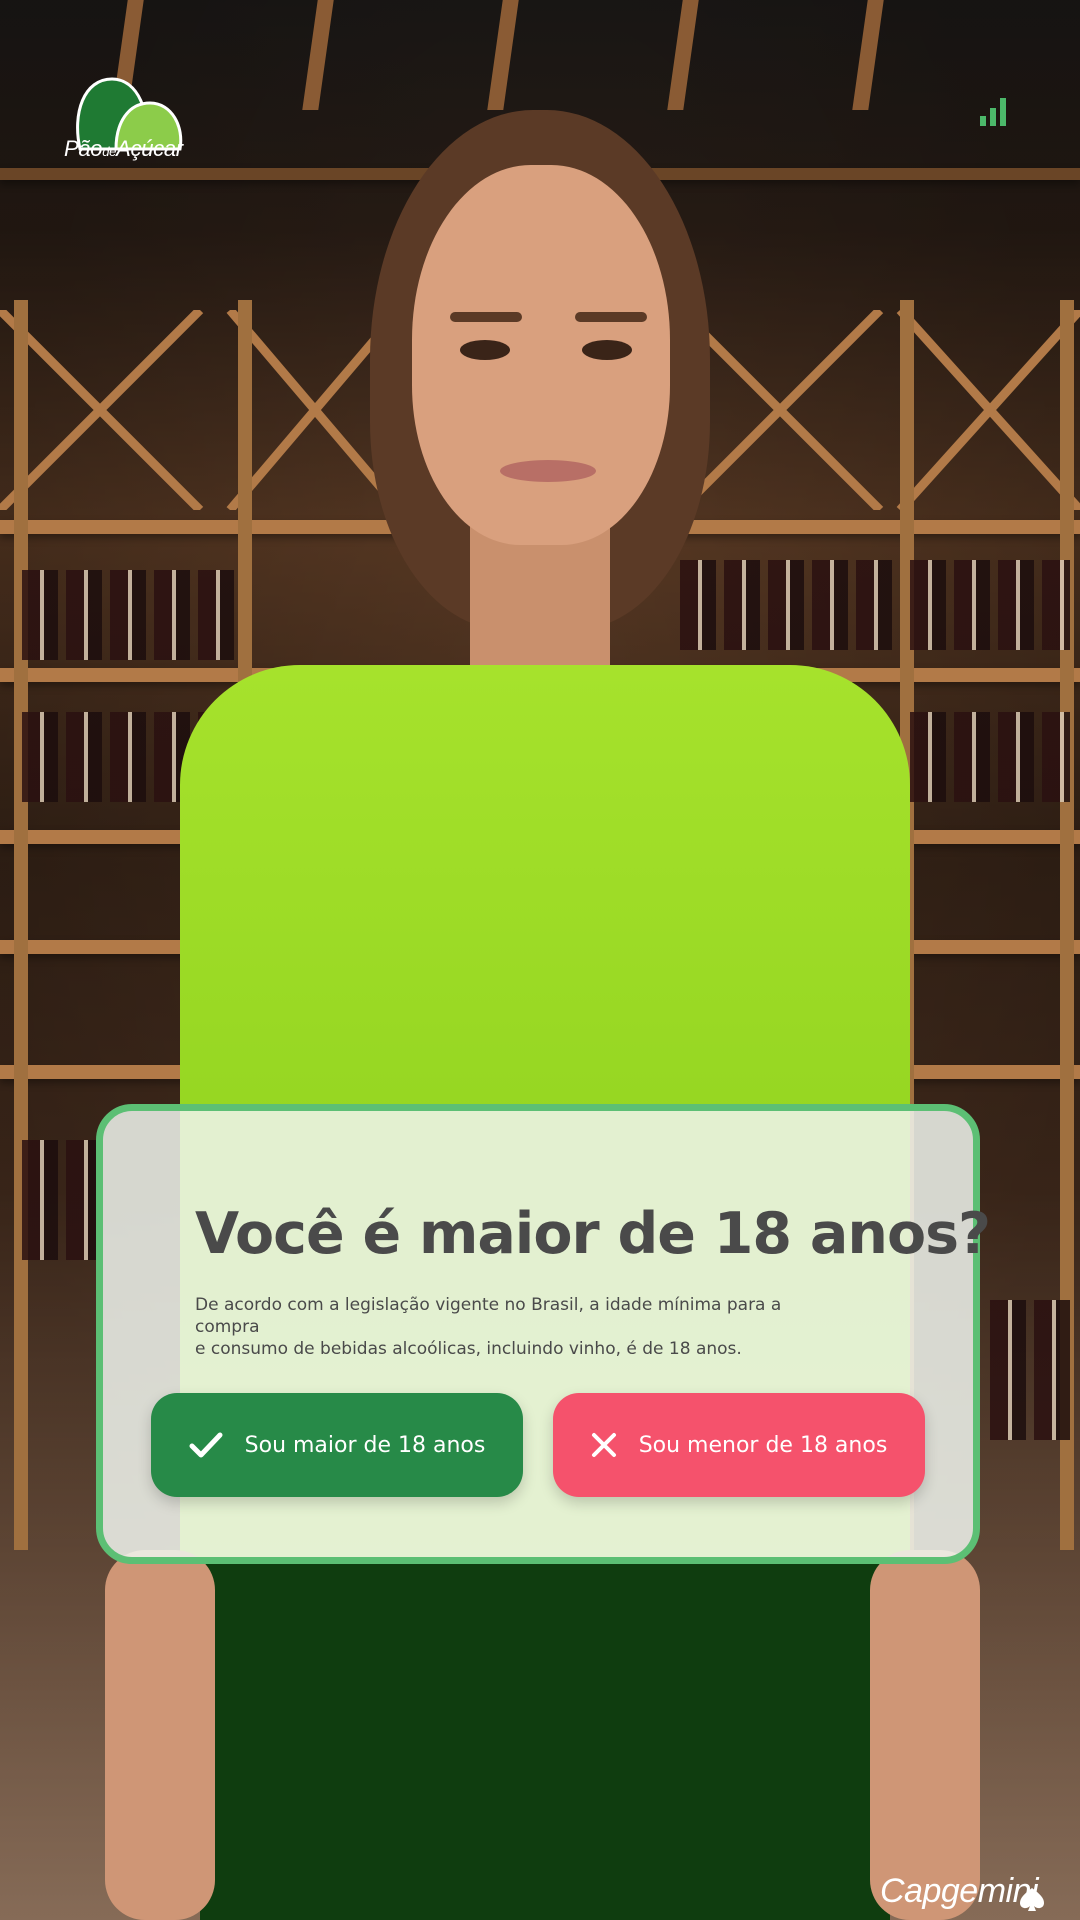 This screenshot has width=1080, height=1920. What do you see at coordinates (541, 355) in the screenshot?
I see `avatar-face` at bounding box center [541, 355].